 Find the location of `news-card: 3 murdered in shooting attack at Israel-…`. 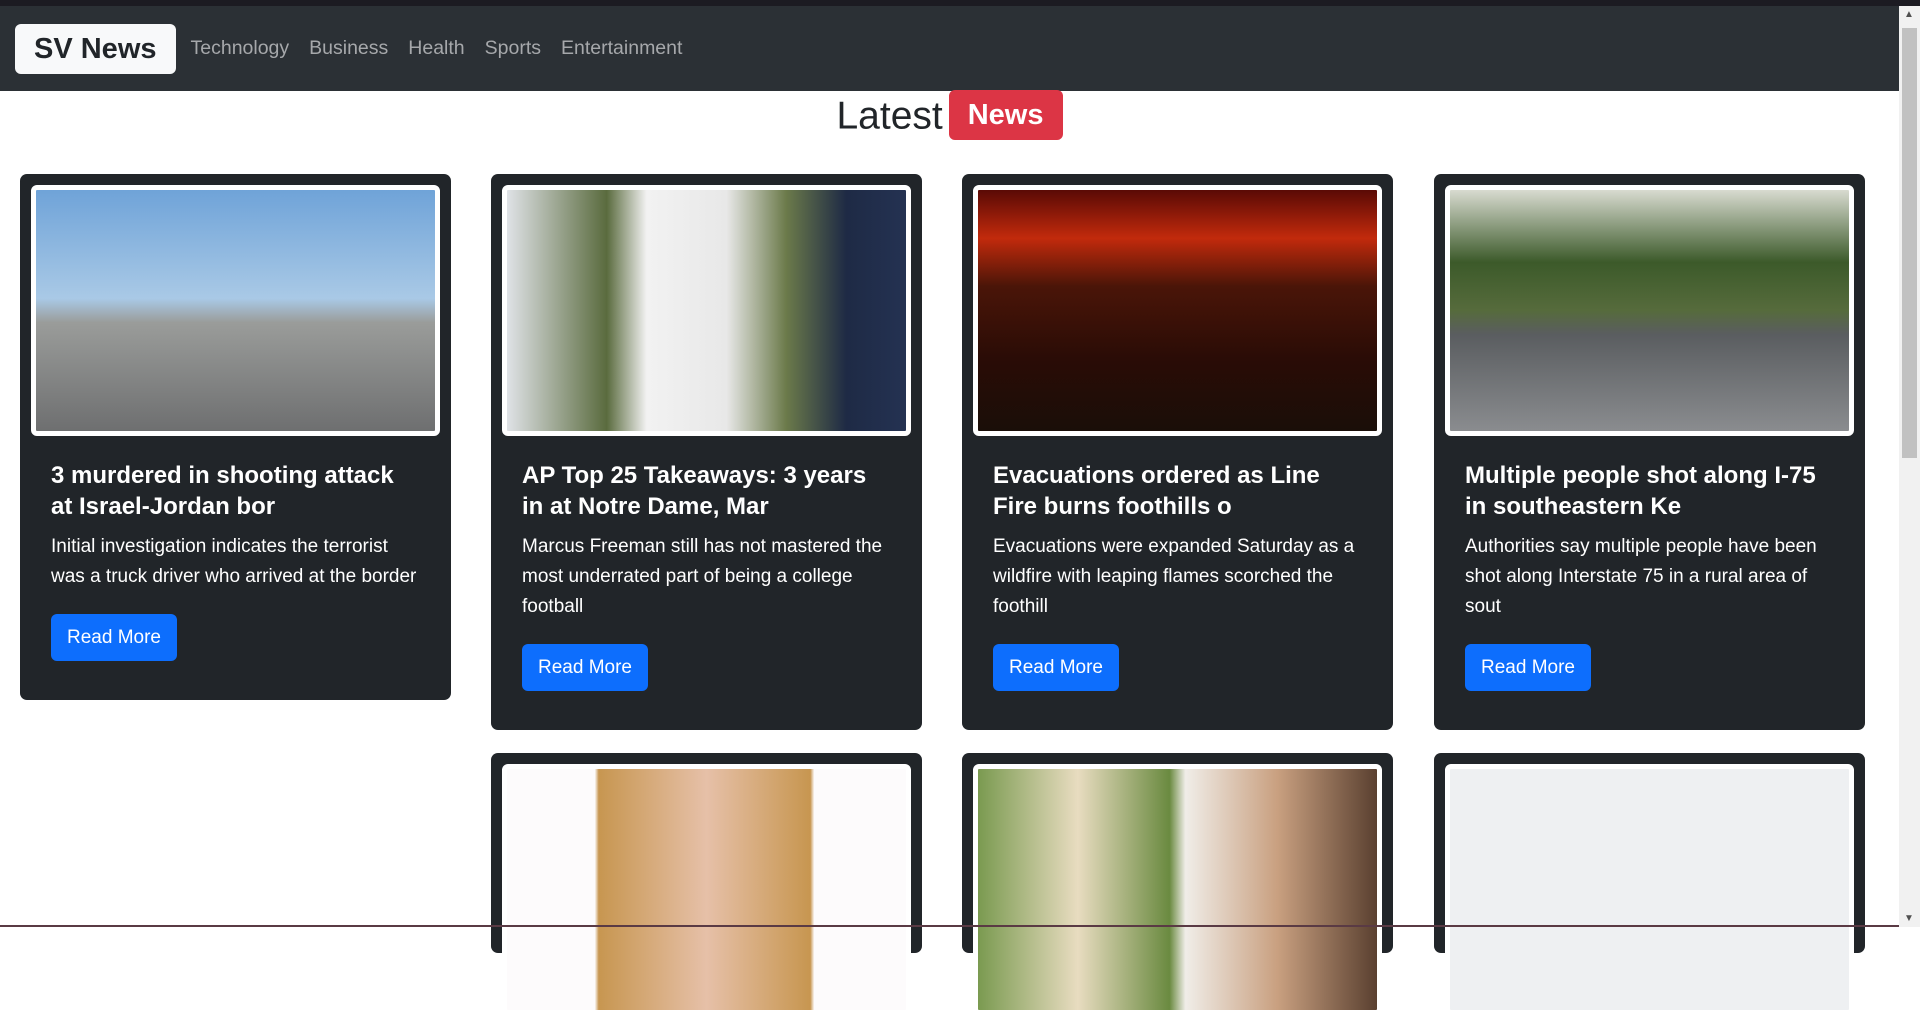

news-card: 3 murdered in shooting attack at Israel-… is located at coordinates (235, 437).